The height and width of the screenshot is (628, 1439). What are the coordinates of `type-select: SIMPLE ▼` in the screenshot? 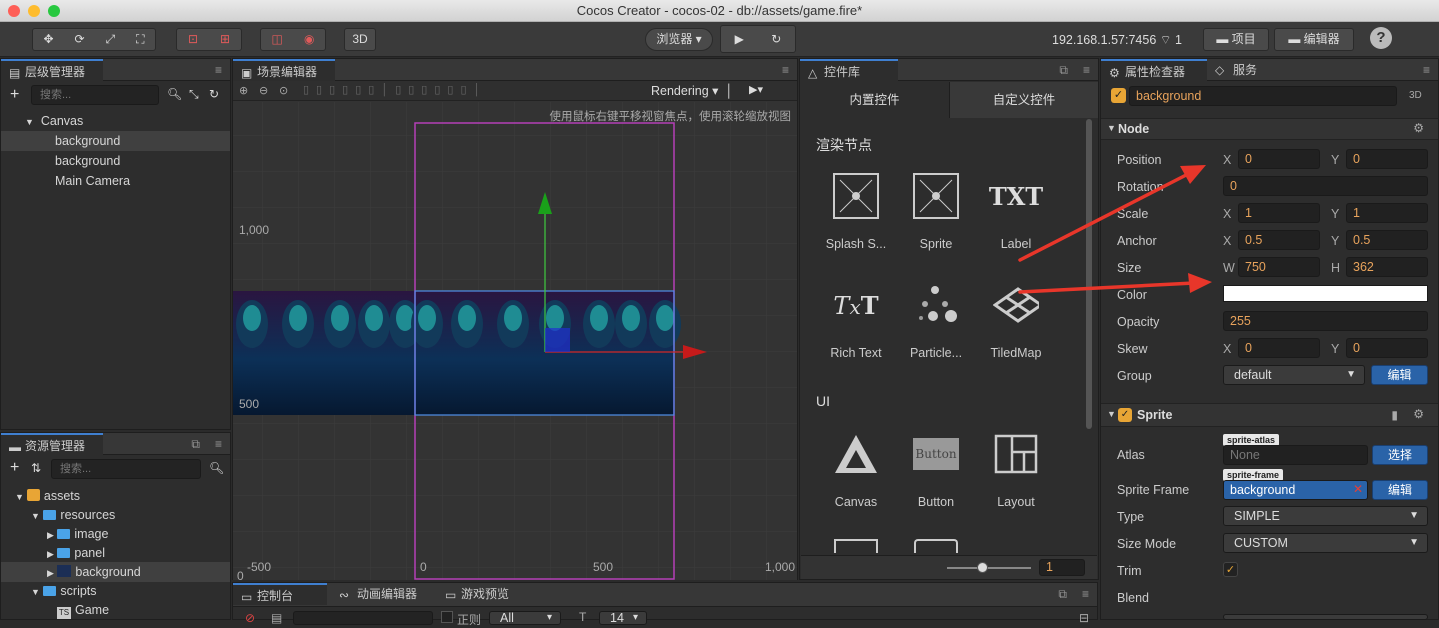 It's located at (1325, 516).